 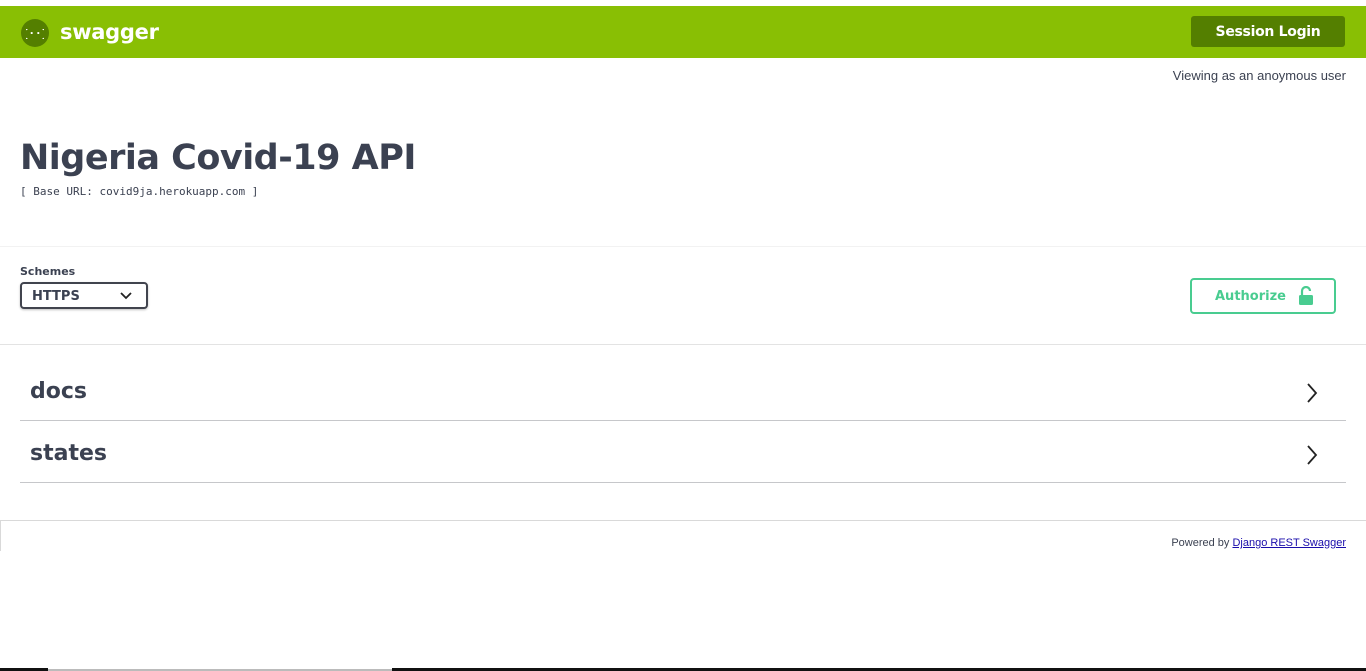 What do you see at coordinates (683, 535) in the screenshot?
I see `footer` at bounding box center [683, 535].